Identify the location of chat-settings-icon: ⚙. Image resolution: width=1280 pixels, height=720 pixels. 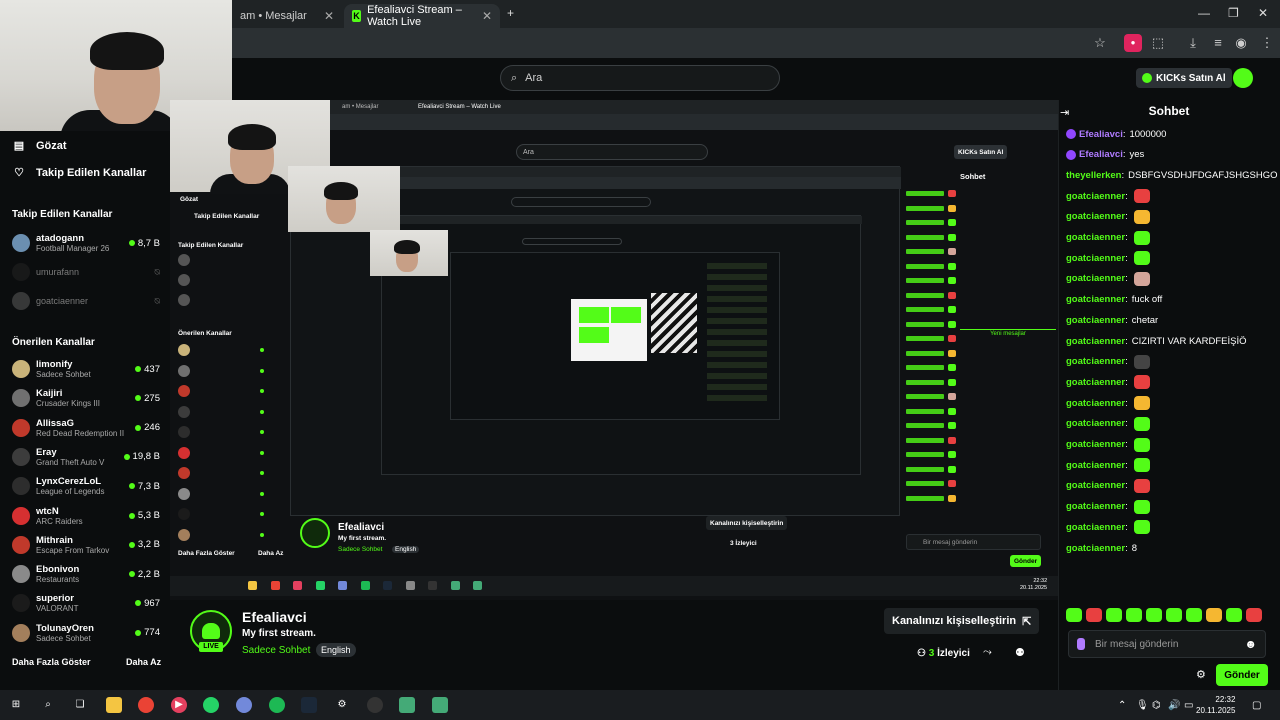
(1201, 674).